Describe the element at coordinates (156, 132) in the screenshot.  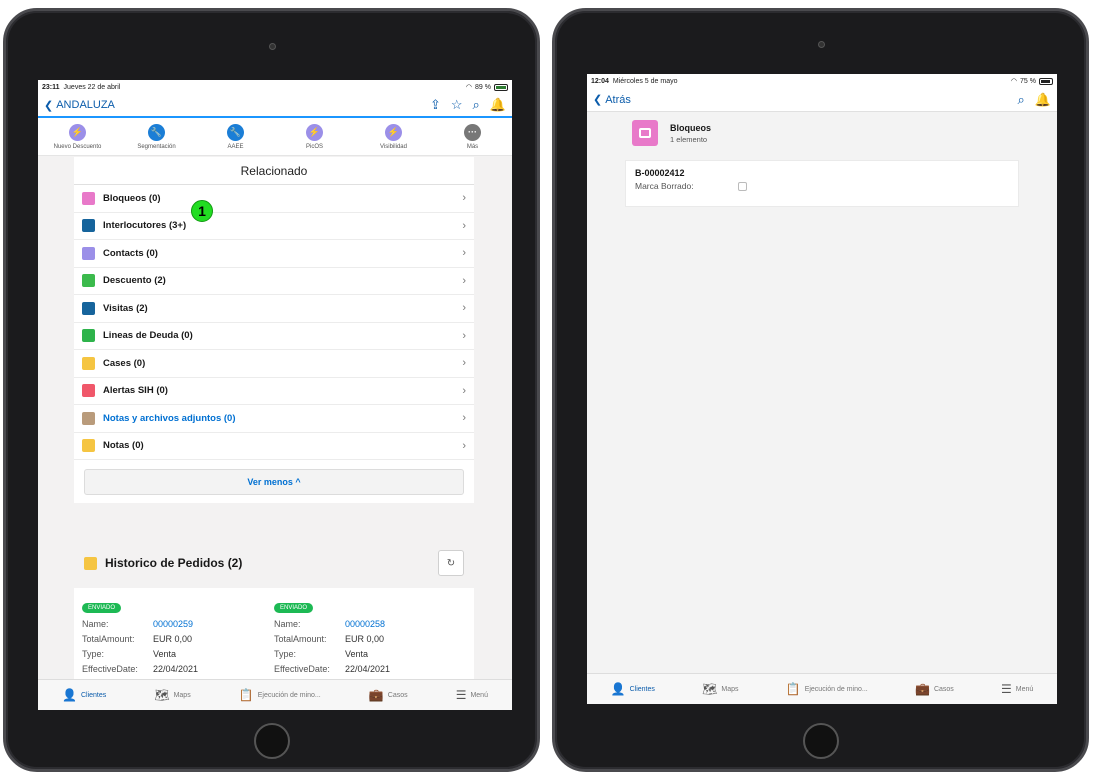
I see `action-icon: 🔧` at that location.